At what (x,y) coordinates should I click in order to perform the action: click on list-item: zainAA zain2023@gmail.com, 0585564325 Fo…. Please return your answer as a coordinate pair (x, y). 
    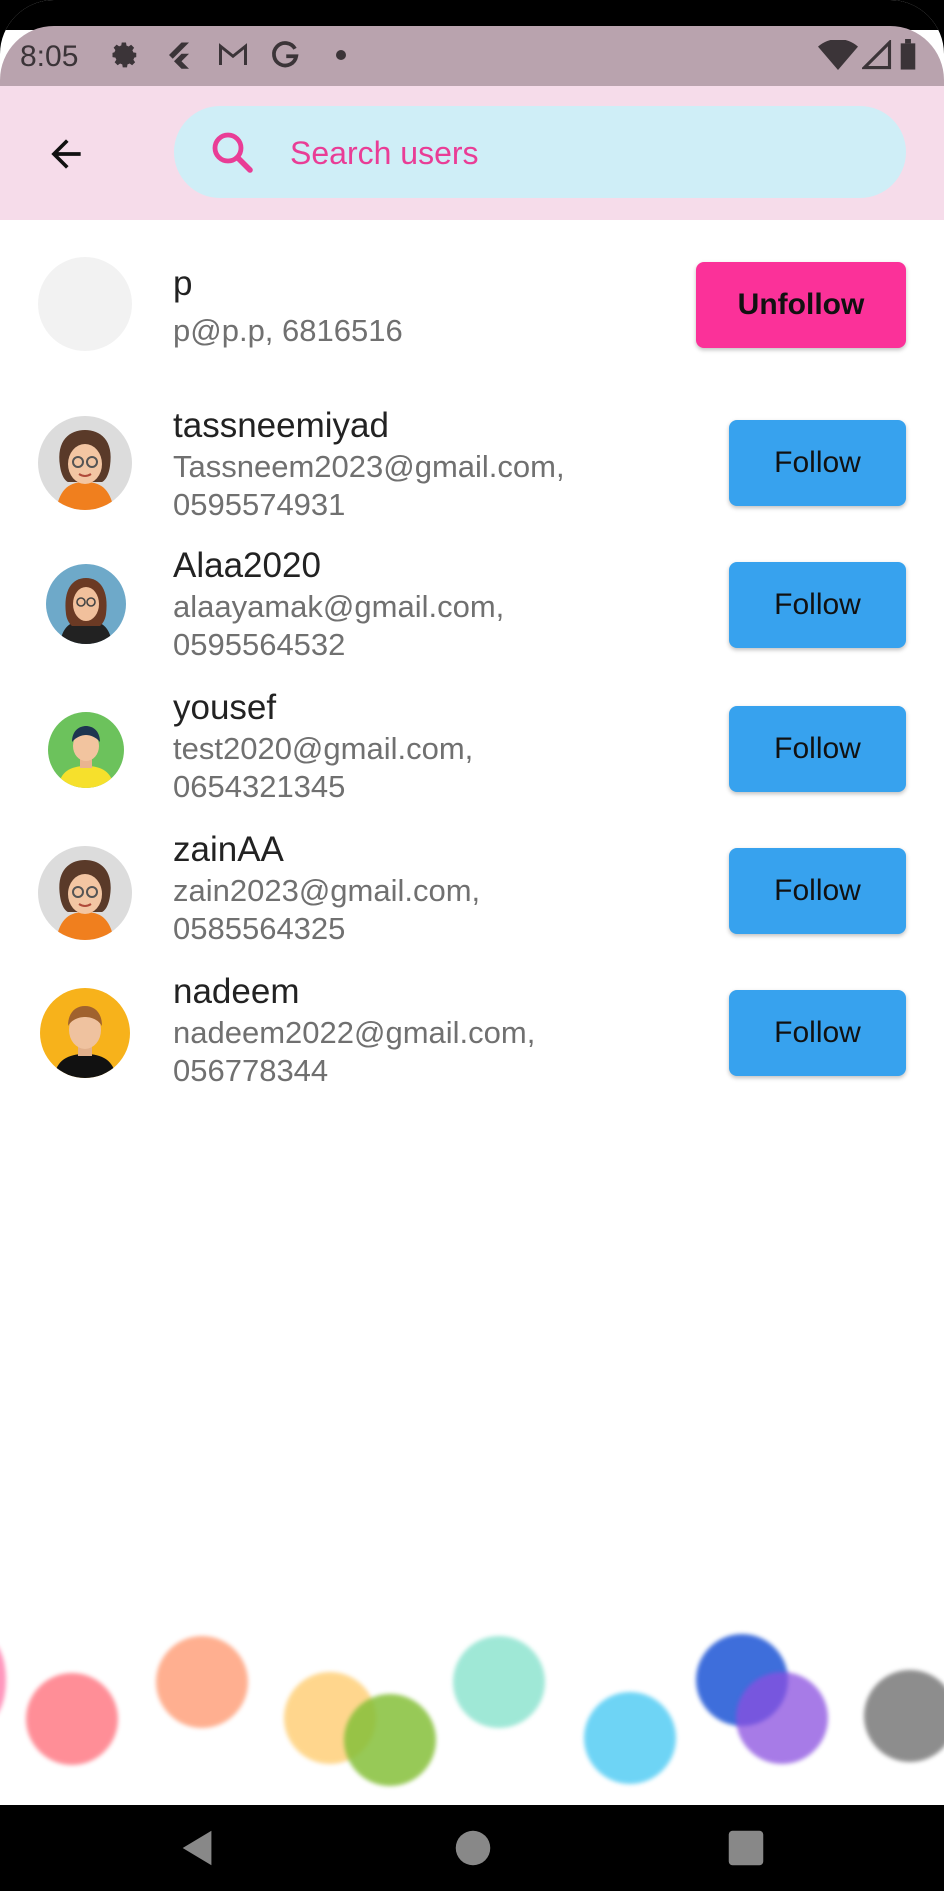
    Looking at the image, I should click on (472, 896).